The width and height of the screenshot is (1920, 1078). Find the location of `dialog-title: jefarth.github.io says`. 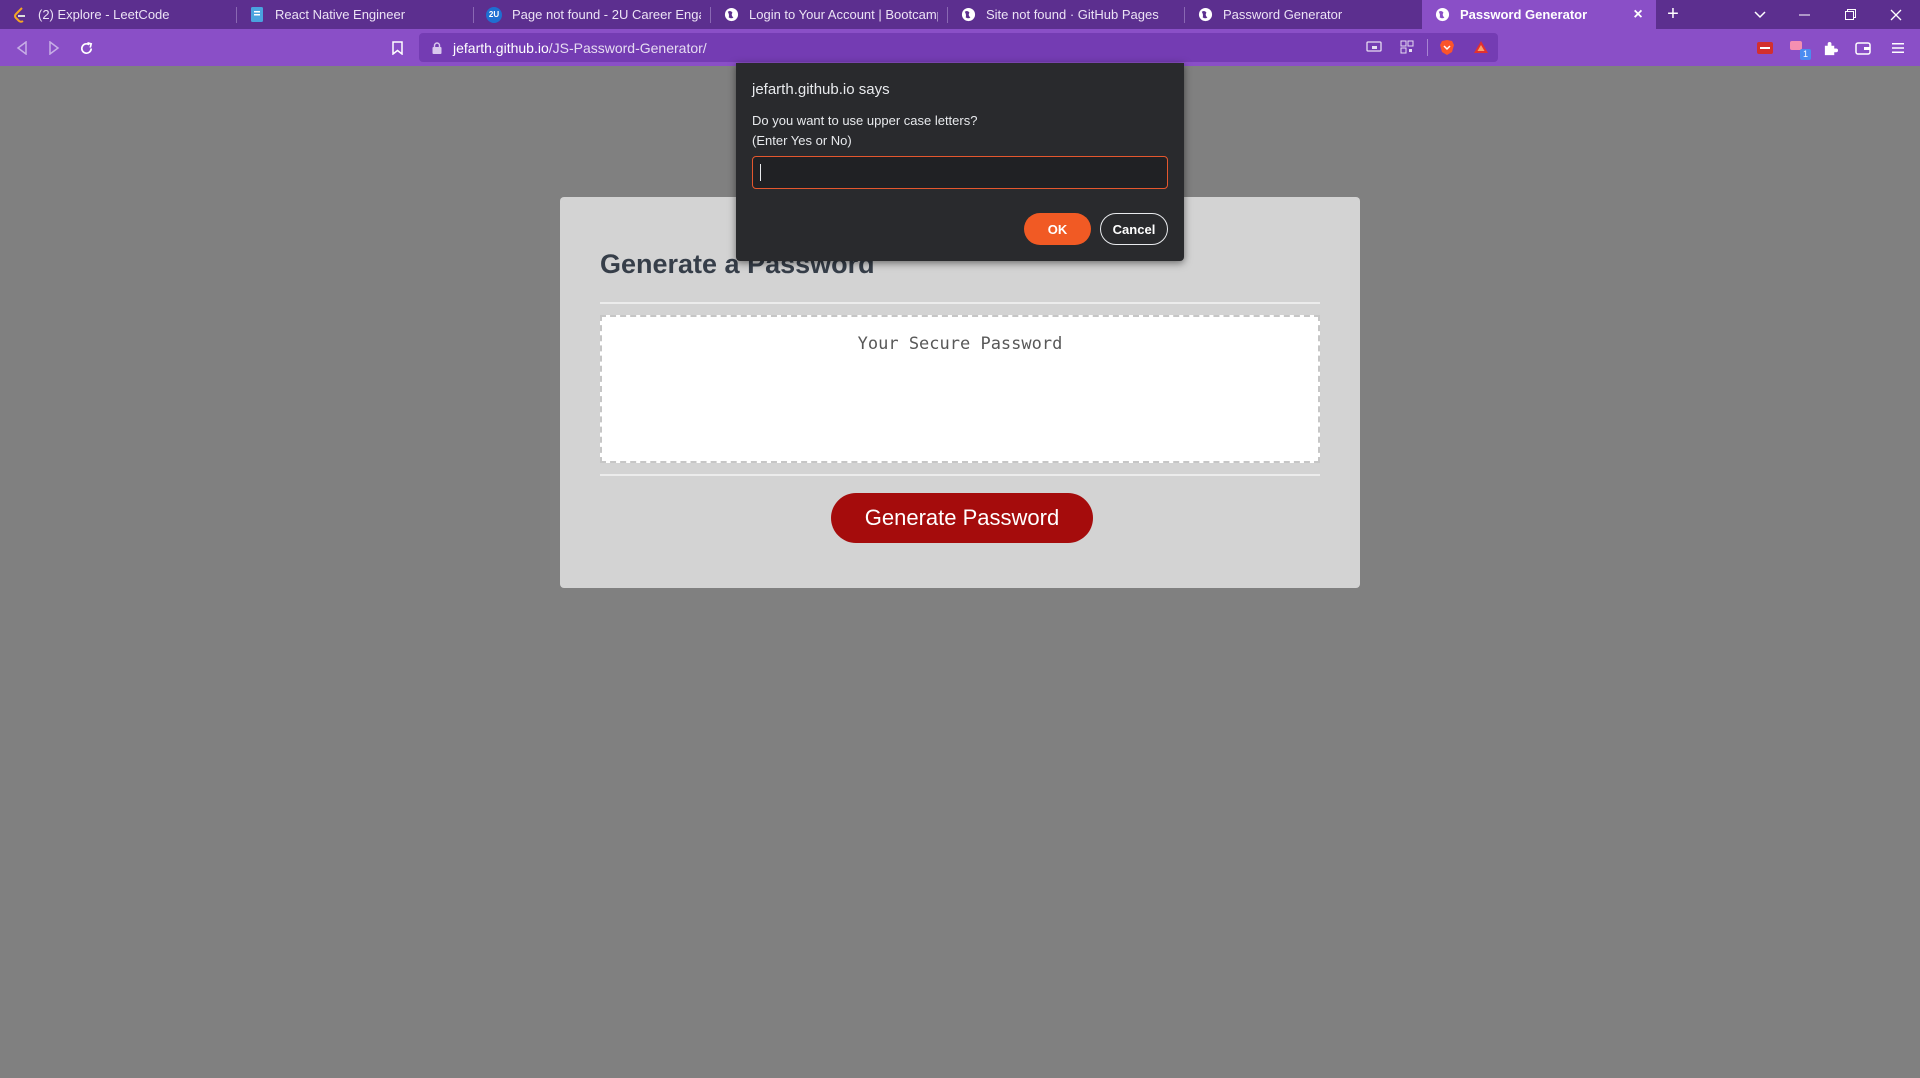

dialog-title: jefarth.github.io says is located at coordinates (821, 89).